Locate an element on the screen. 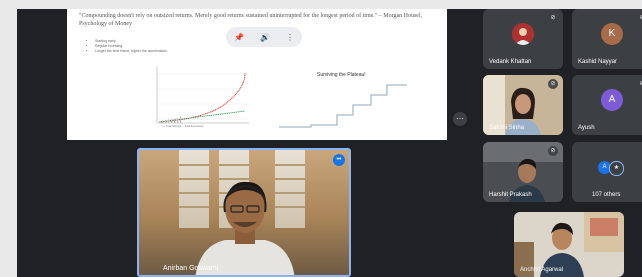 Image resolution: width=642 pixels, height=277 pixels. pin-icon: 📌 is located at coordinates (239, 37).